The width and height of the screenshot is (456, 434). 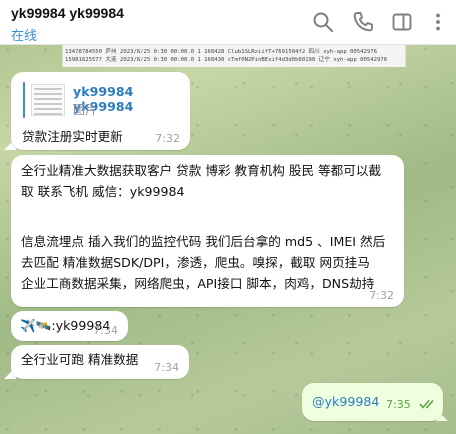 What do you see at coordinates (67, 13) in the screenshot?
I see `chat-title: yk99984 yk99984` at bounding box center [67, 13].